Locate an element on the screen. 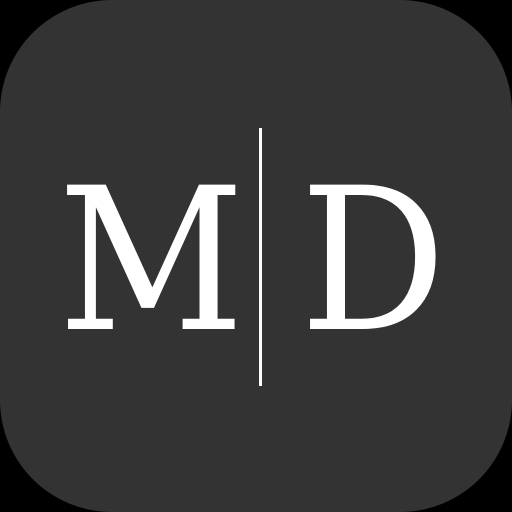 Image resolution: width=512 pixels, height=512 pixels. monogram-divider is located at coordinates (260, 257).